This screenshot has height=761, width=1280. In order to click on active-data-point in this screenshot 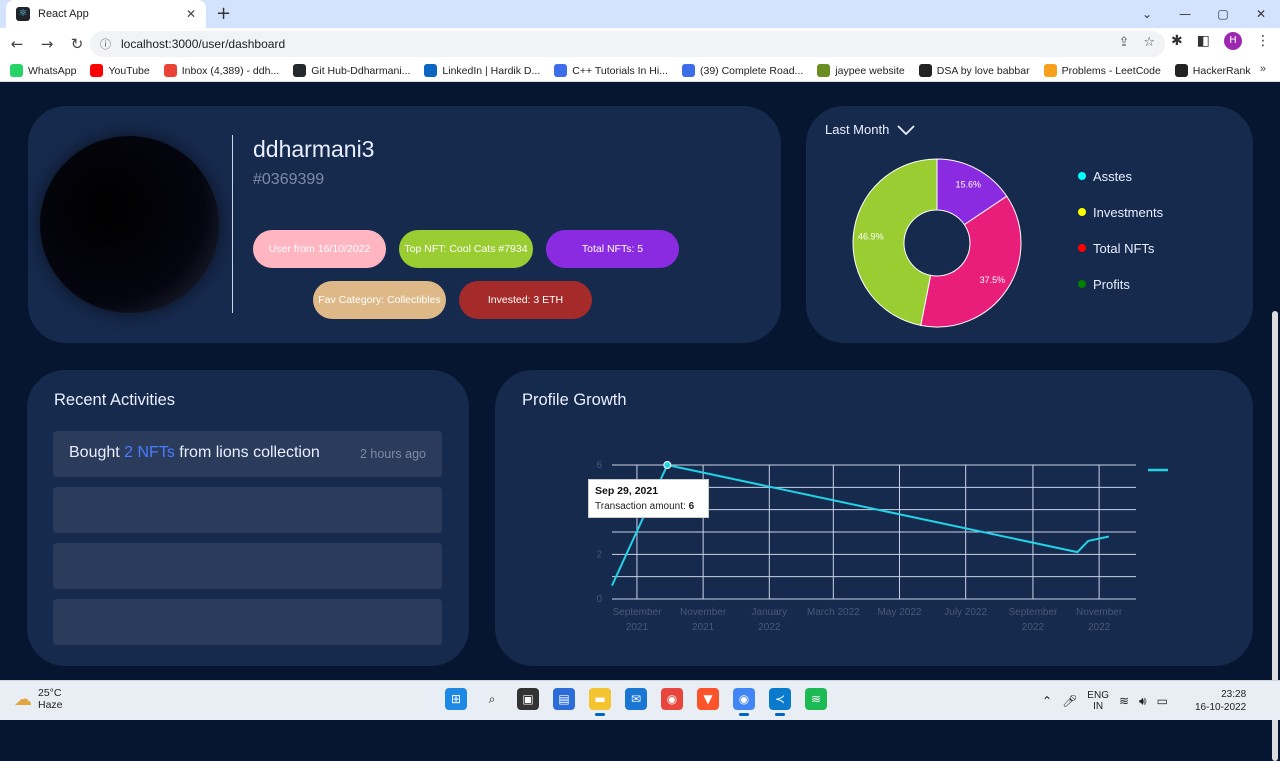, I will do `click(667, 465)`.